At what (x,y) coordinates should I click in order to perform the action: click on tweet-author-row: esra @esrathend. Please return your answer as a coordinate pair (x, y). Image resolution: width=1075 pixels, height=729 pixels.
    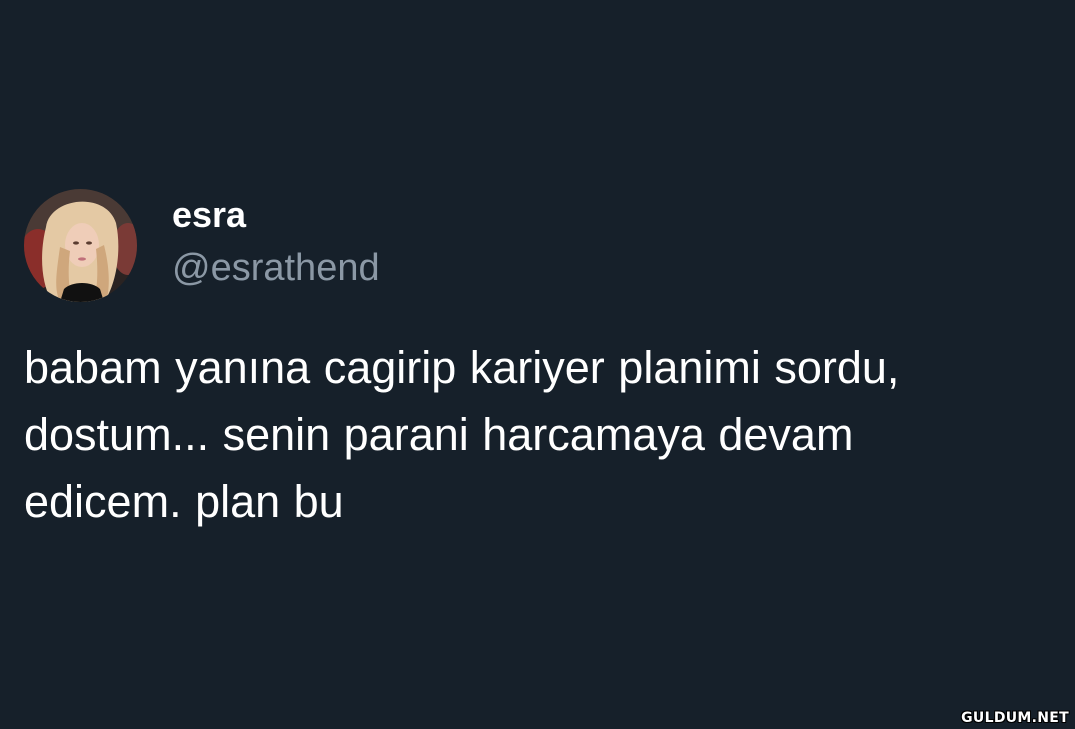
    Looking at the image, I should click on (539, 246).